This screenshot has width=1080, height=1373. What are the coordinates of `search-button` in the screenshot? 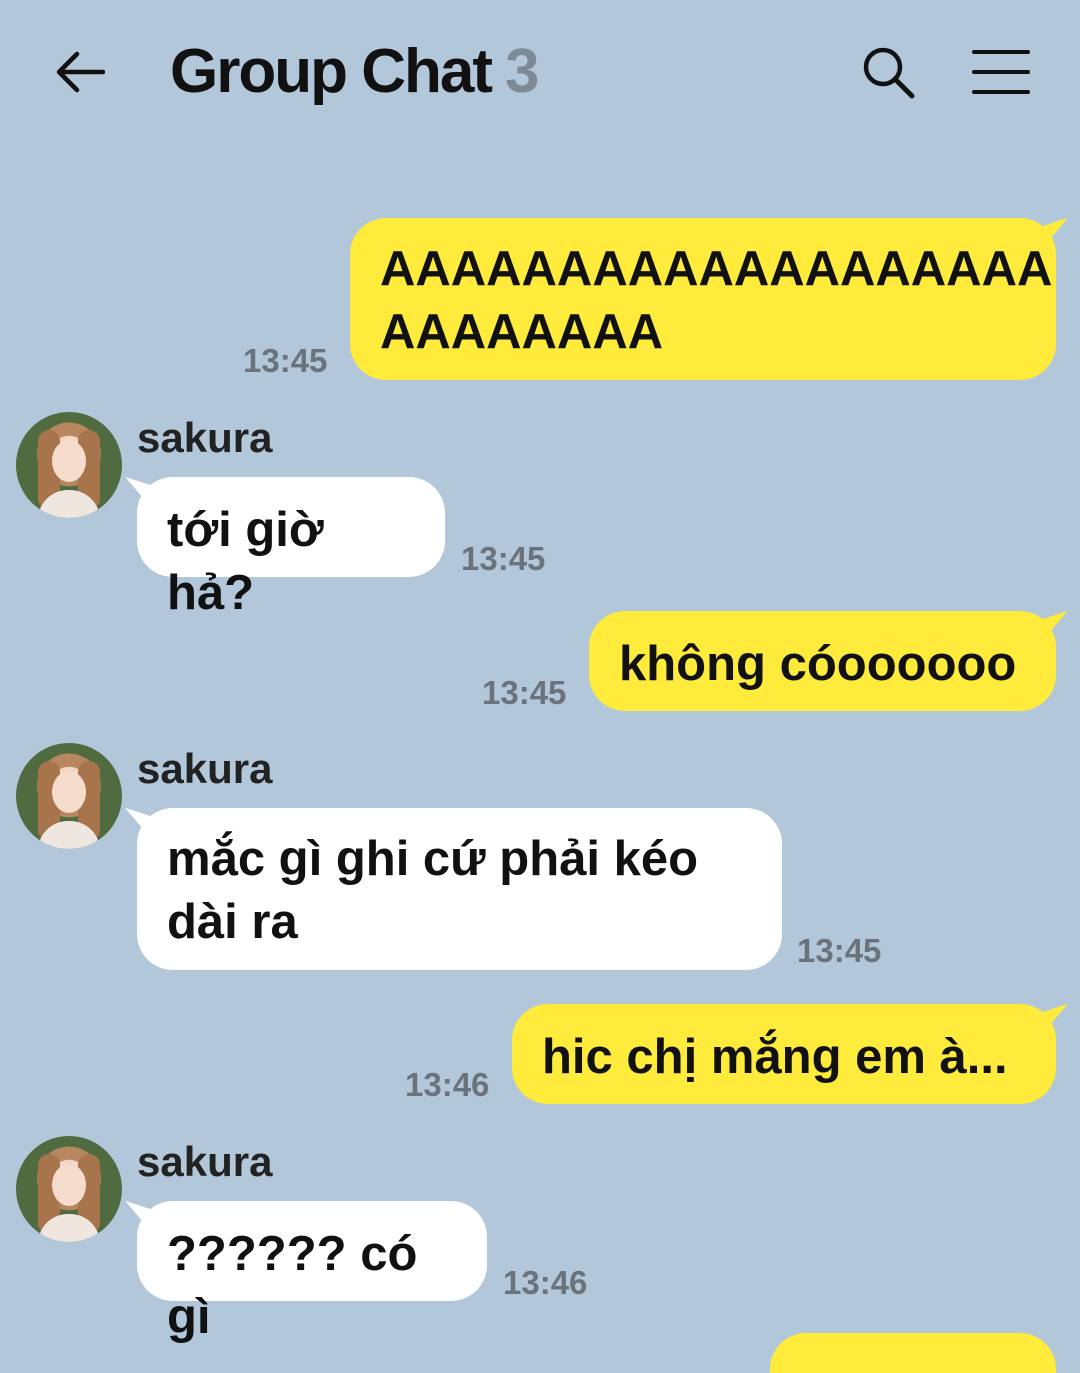 It's located at (888, 72).